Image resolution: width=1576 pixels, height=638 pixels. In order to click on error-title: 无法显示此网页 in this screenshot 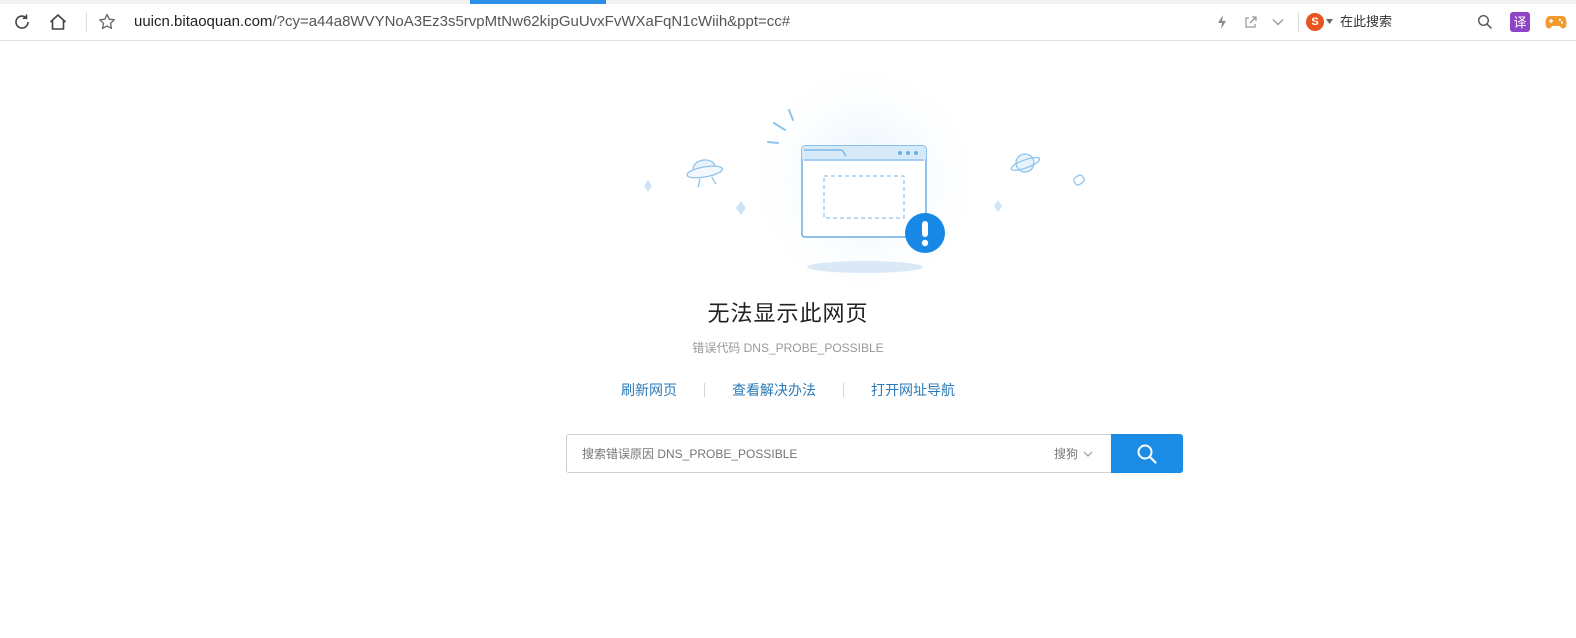, I will do `click(788, 313)`.